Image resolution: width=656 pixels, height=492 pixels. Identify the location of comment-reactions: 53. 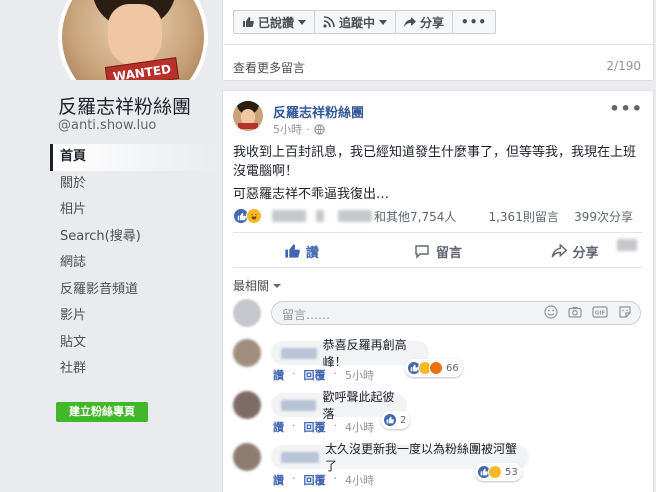
(498, 472).